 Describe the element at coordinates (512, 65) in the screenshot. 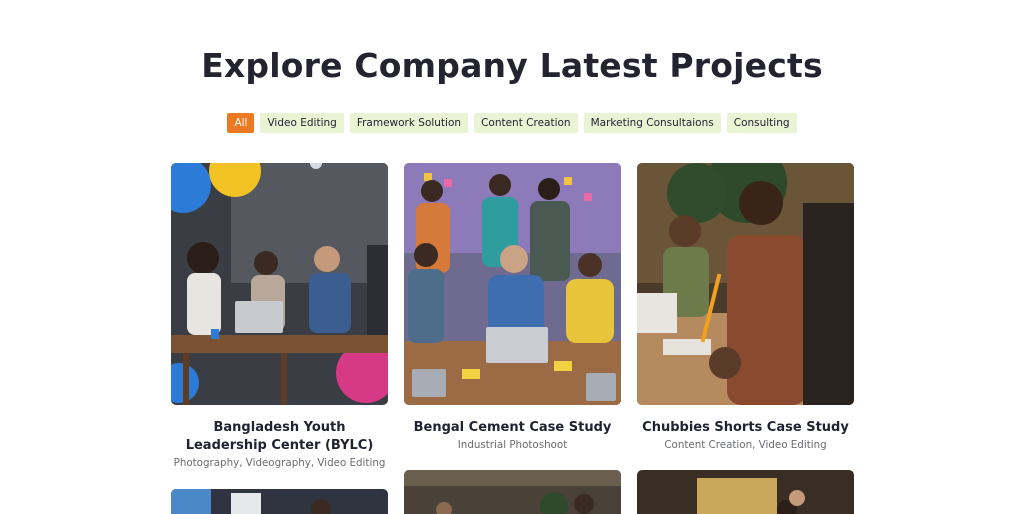

I see `page-title: Explore Company Latest Projects` at that location.